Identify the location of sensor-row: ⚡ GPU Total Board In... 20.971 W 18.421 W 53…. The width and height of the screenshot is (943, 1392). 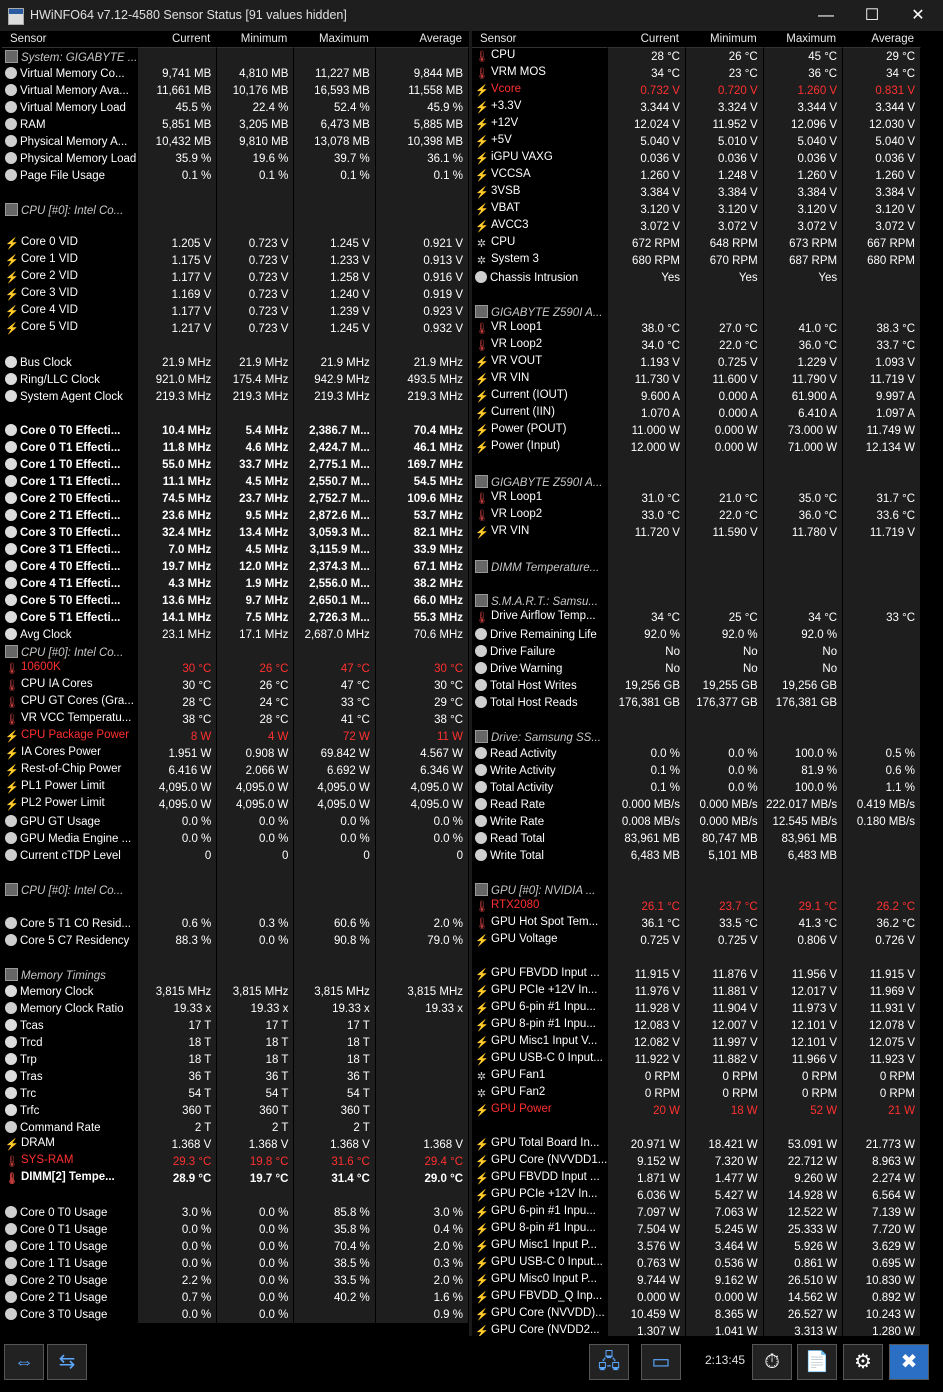
(696, 1144).